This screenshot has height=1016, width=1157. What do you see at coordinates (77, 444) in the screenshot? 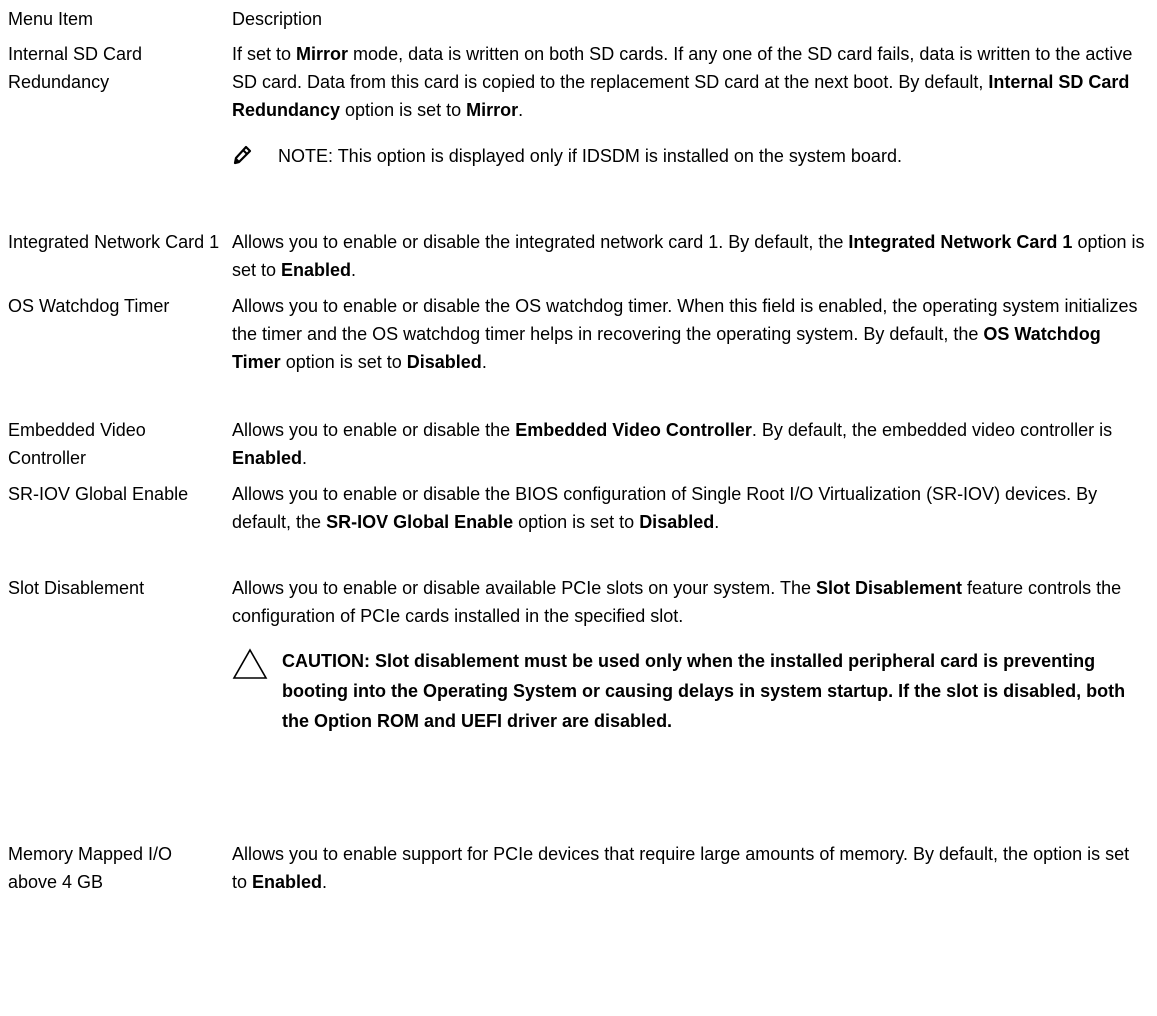
I see `menu-item-label: Embedded Video Controller` at bounding box center [77, 444].